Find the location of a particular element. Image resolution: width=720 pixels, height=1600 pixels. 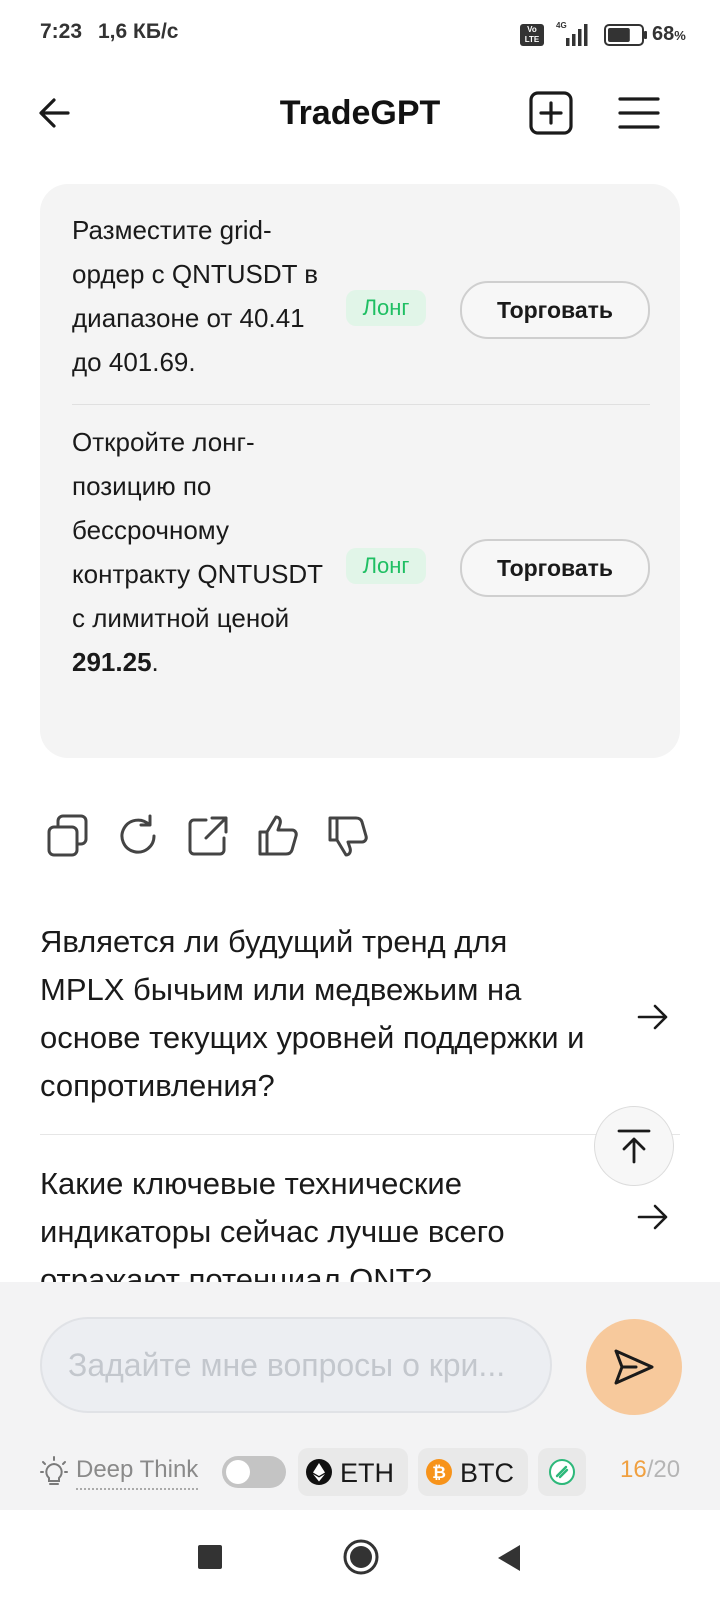

status-network-speed: 1,6 КБ/с is located at coordinates (138, 31).